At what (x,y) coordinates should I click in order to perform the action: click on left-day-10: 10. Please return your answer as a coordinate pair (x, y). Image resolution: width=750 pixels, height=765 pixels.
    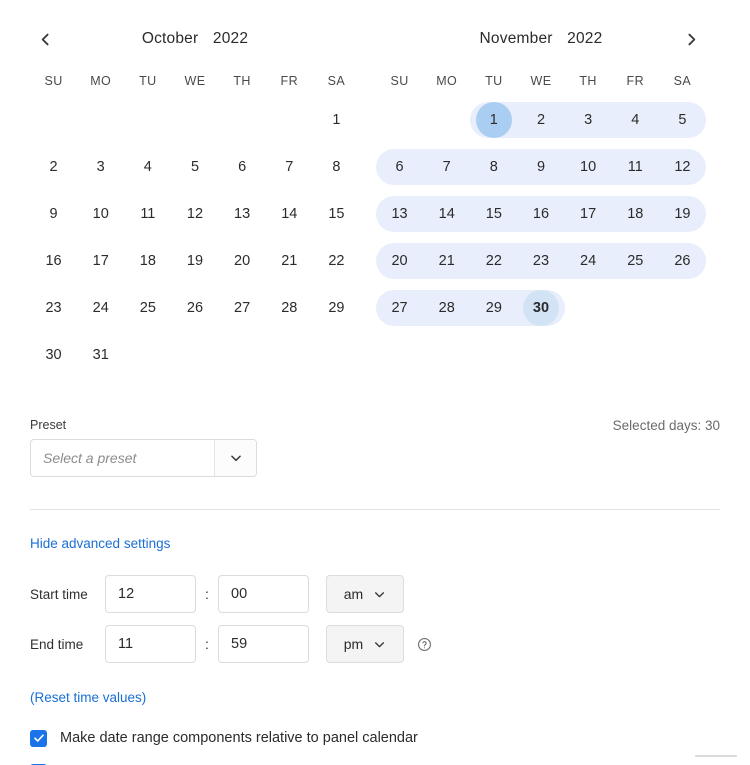
    Looking at the image, I should click on (100, 213).